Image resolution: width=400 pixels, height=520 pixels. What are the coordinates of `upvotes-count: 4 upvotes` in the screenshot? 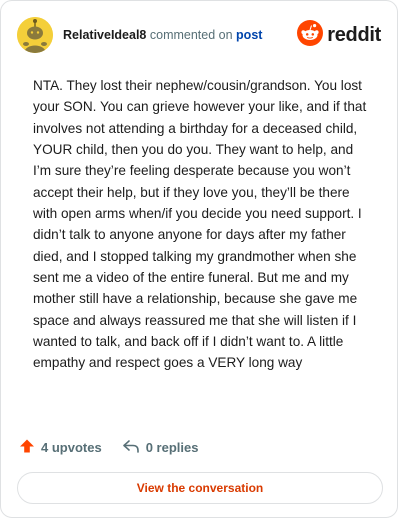 It's located at (71, 447).